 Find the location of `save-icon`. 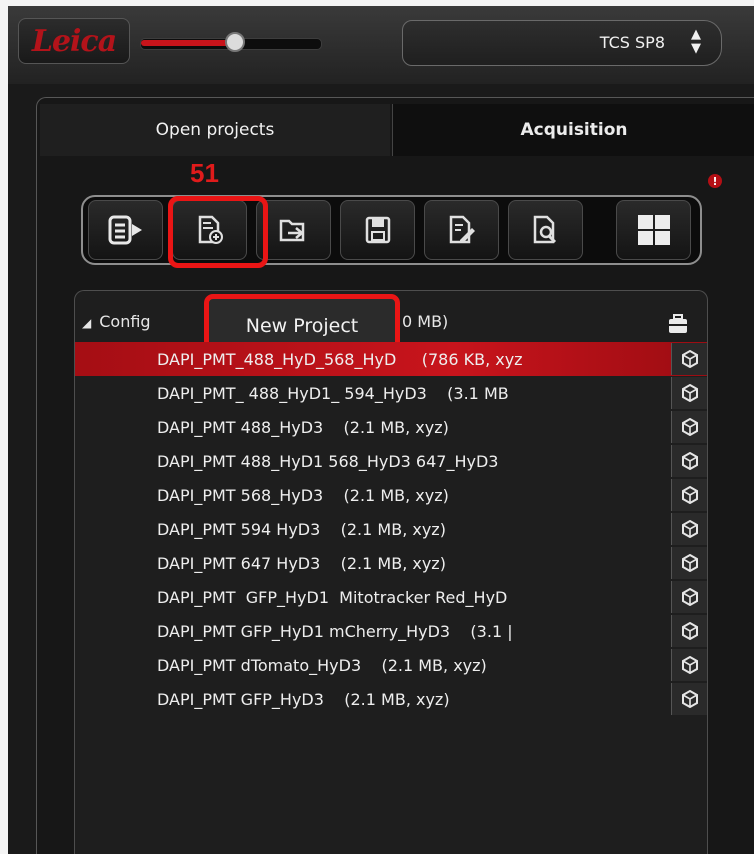

save-icon is located at coordinates (378, 230).